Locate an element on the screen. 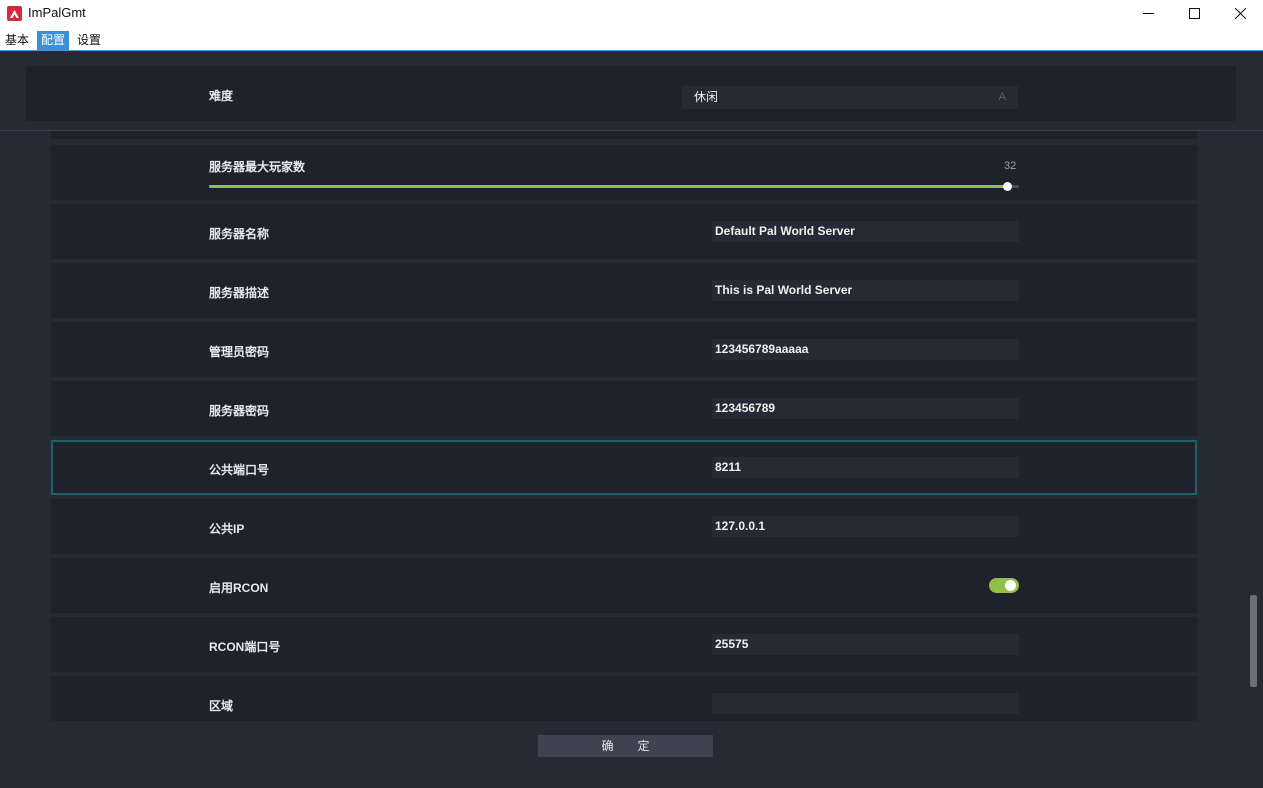 Image resolution: width=1263 pixels, height=788 pixels. menu-bar: 基本 配置 设置 is located at coordinates (631, 39).